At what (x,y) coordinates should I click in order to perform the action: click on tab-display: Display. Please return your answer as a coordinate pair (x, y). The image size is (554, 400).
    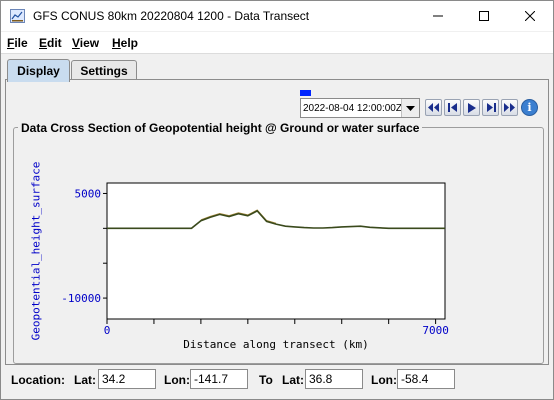
    Looking at the image, I should click on (38, 70).